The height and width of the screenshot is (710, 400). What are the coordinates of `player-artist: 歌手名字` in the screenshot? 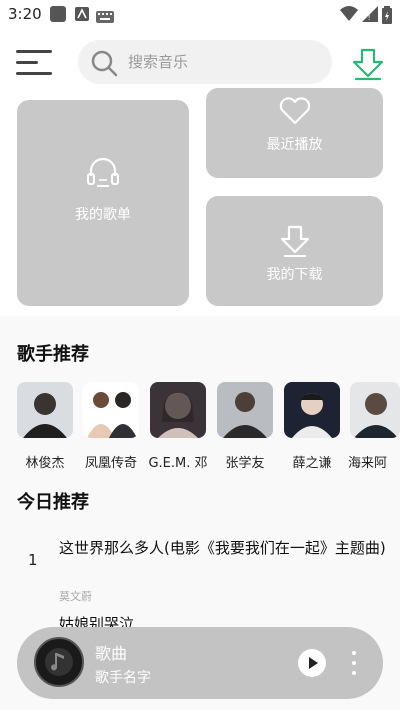 It's located at (123, 678).